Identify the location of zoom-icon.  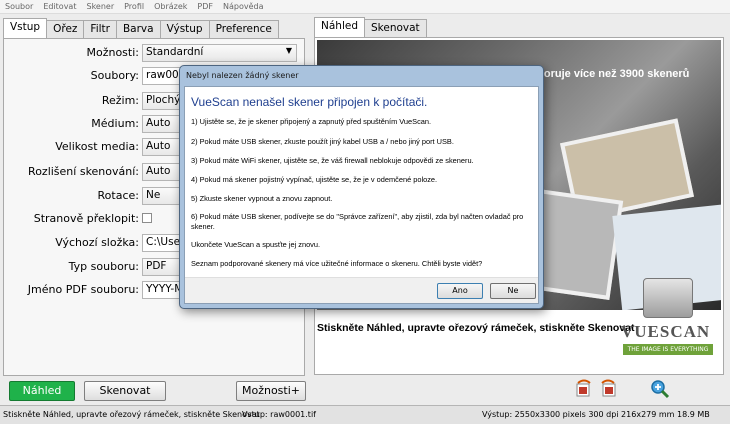
(660, 389).